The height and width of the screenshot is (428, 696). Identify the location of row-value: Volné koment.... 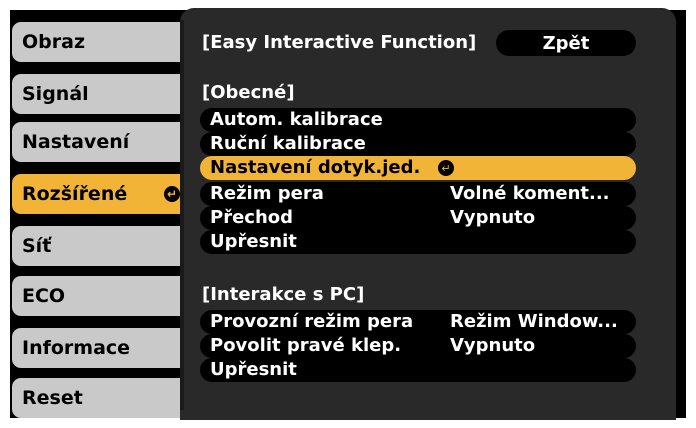
(530, 193).